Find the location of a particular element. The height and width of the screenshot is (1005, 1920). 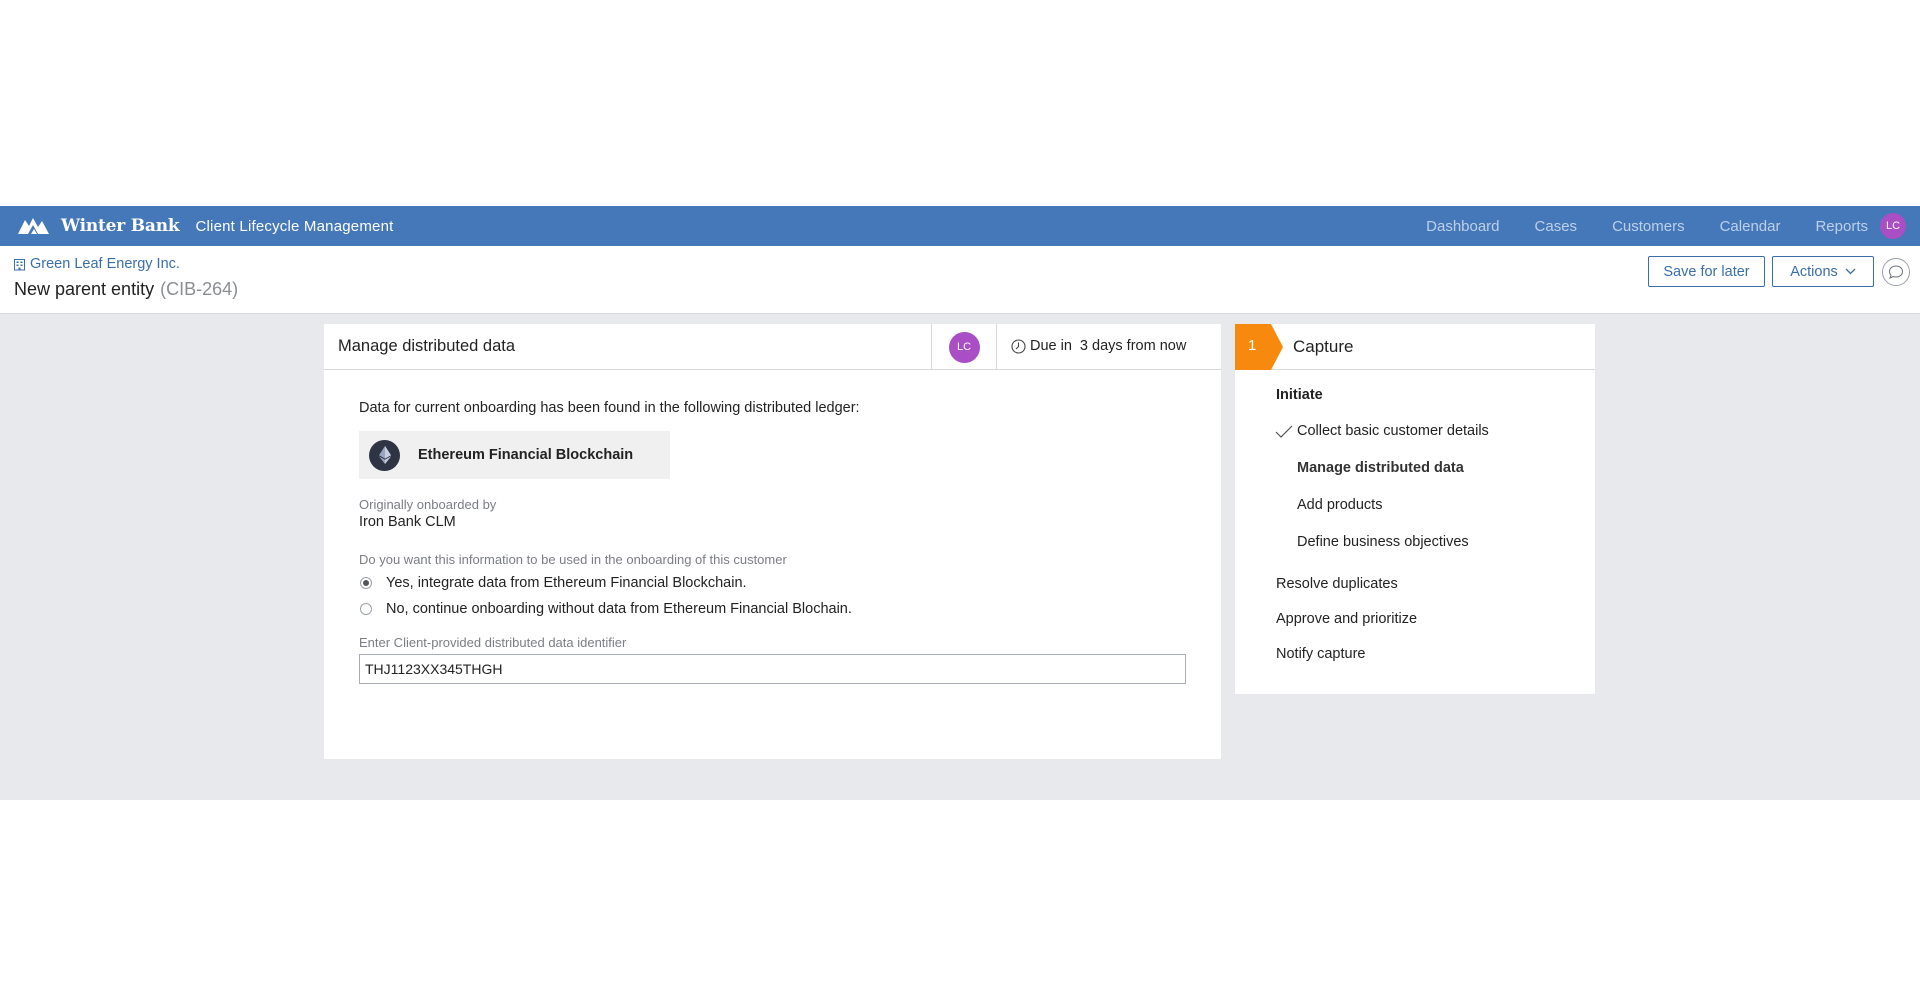

ethereum-icon is located at coordinates (384, 455).